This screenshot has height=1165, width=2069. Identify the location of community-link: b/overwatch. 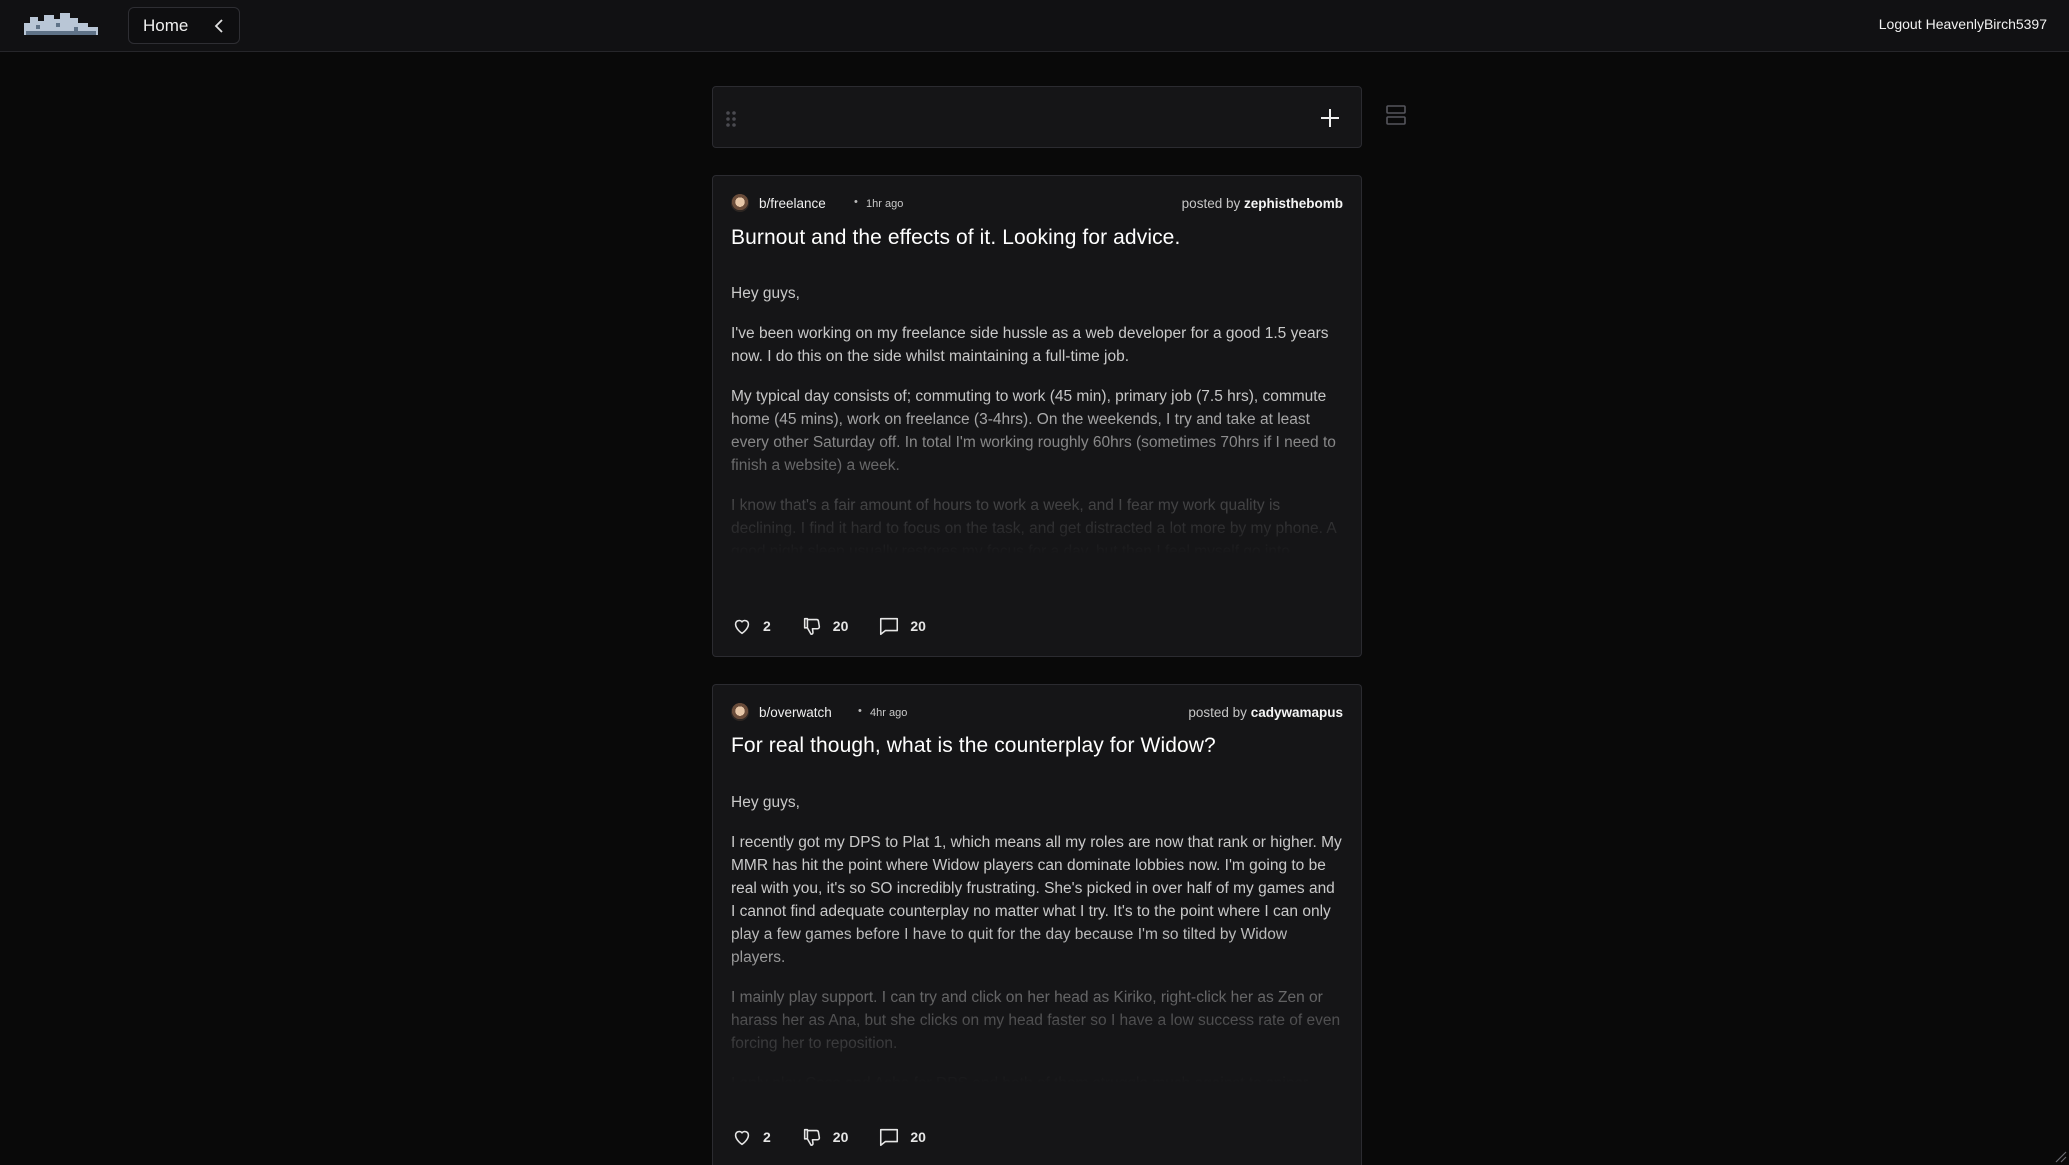
(795, 712).